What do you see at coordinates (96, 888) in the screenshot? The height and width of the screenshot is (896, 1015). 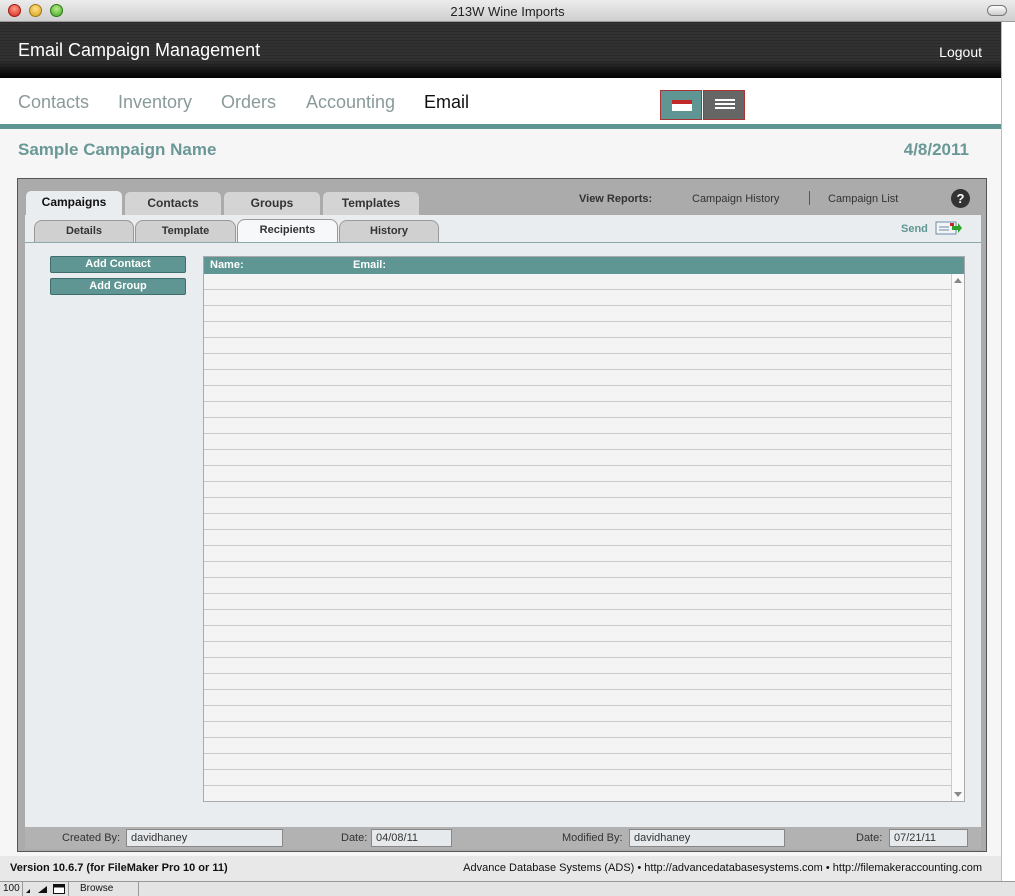 I see `mode-indicator: Browse` at bounding box center [96, 888].